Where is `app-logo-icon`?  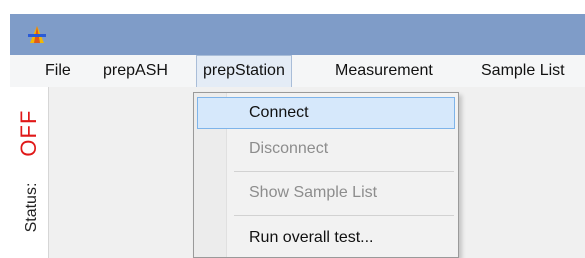 app-logo-icon is located at coordinates (37, 35).